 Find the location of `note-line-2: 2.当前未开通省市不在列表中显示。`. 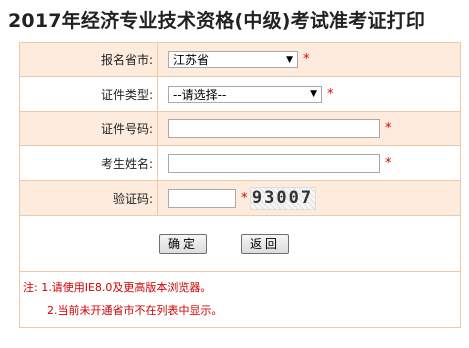

note-line-2: 2.当前未开通省市不在列表中显示。 is located at coordinates (135, 310).